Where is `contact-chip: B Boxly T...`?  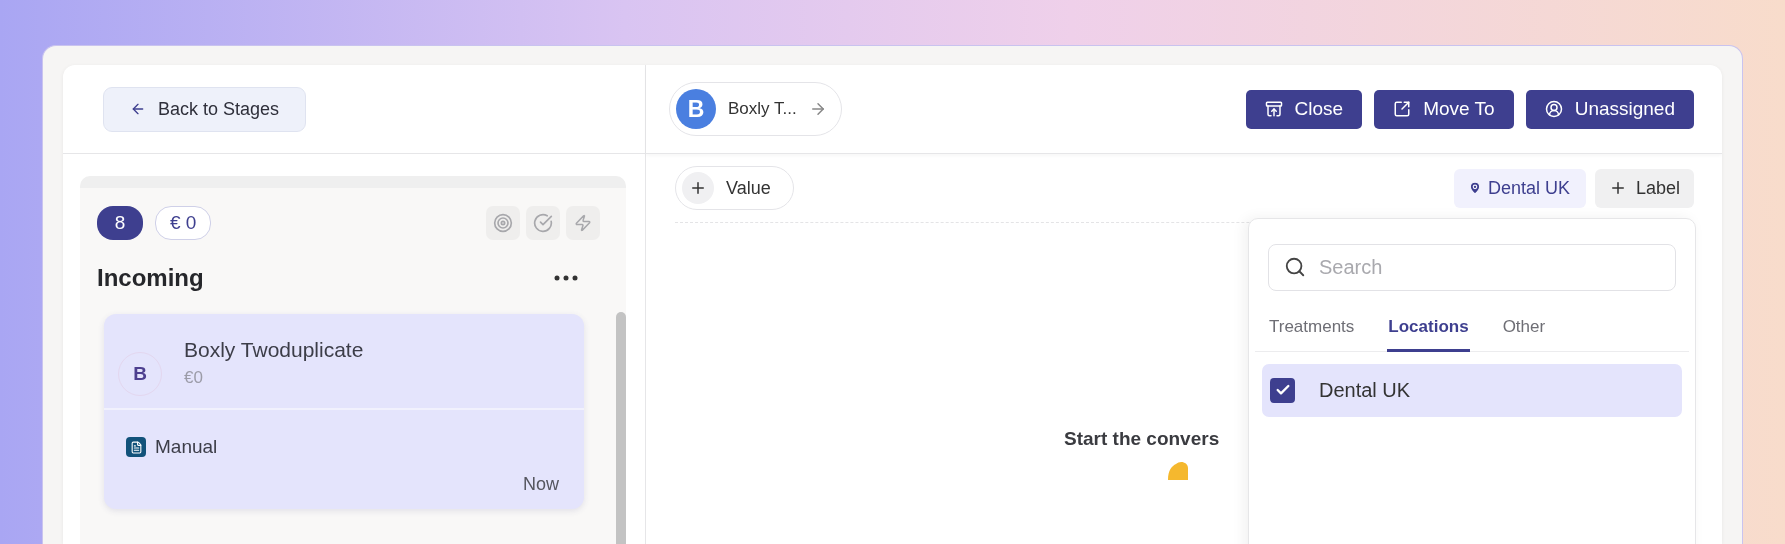 contact-chip: B Boxly T... is located at coordinates (755, 109).